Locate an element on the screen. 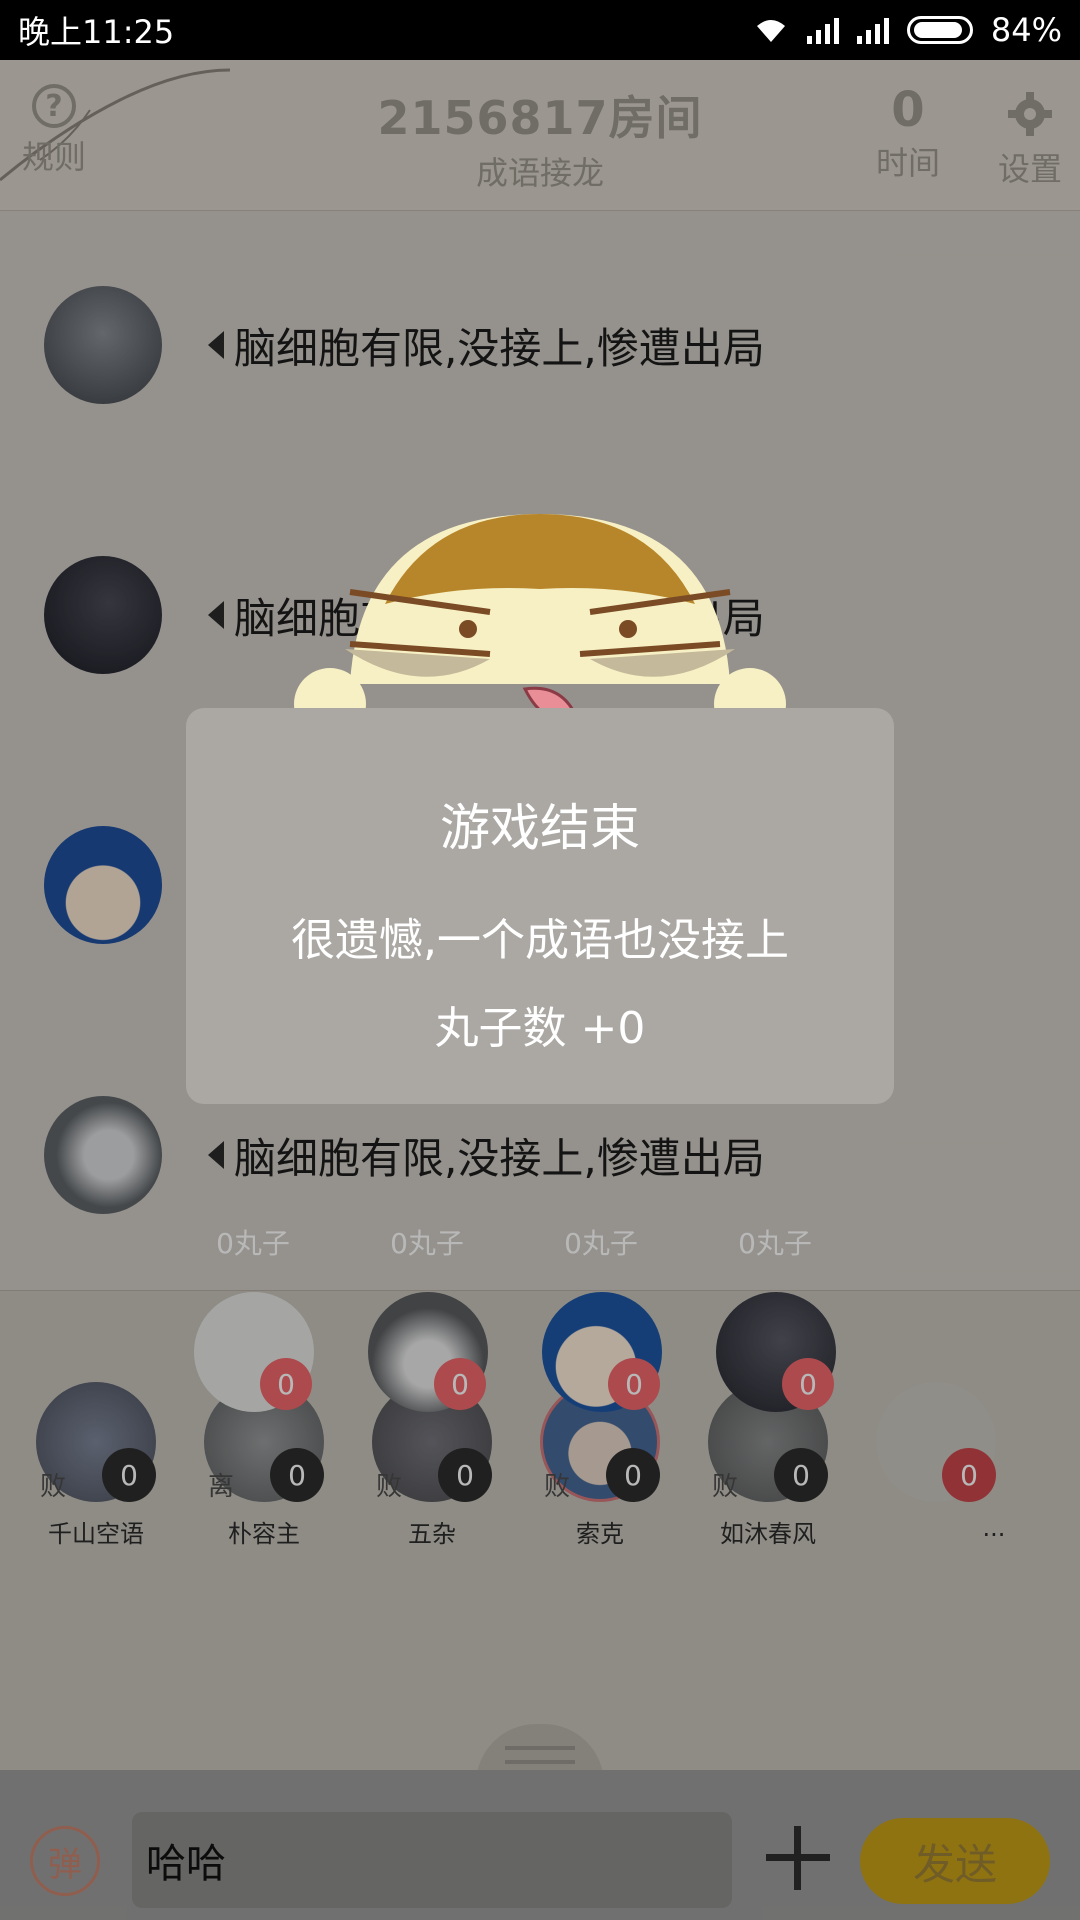 The image size is (1080, 1920). dialog-title: 游戏结束 is located at coordinates (540, 828).